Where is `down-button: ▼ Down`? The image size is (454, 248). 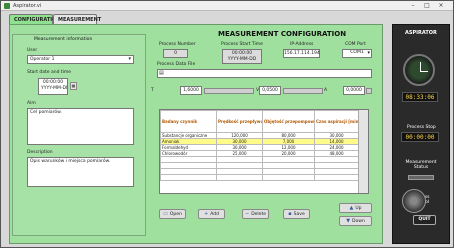 down-button: ▼ Down is located at coordinates (355, 221).